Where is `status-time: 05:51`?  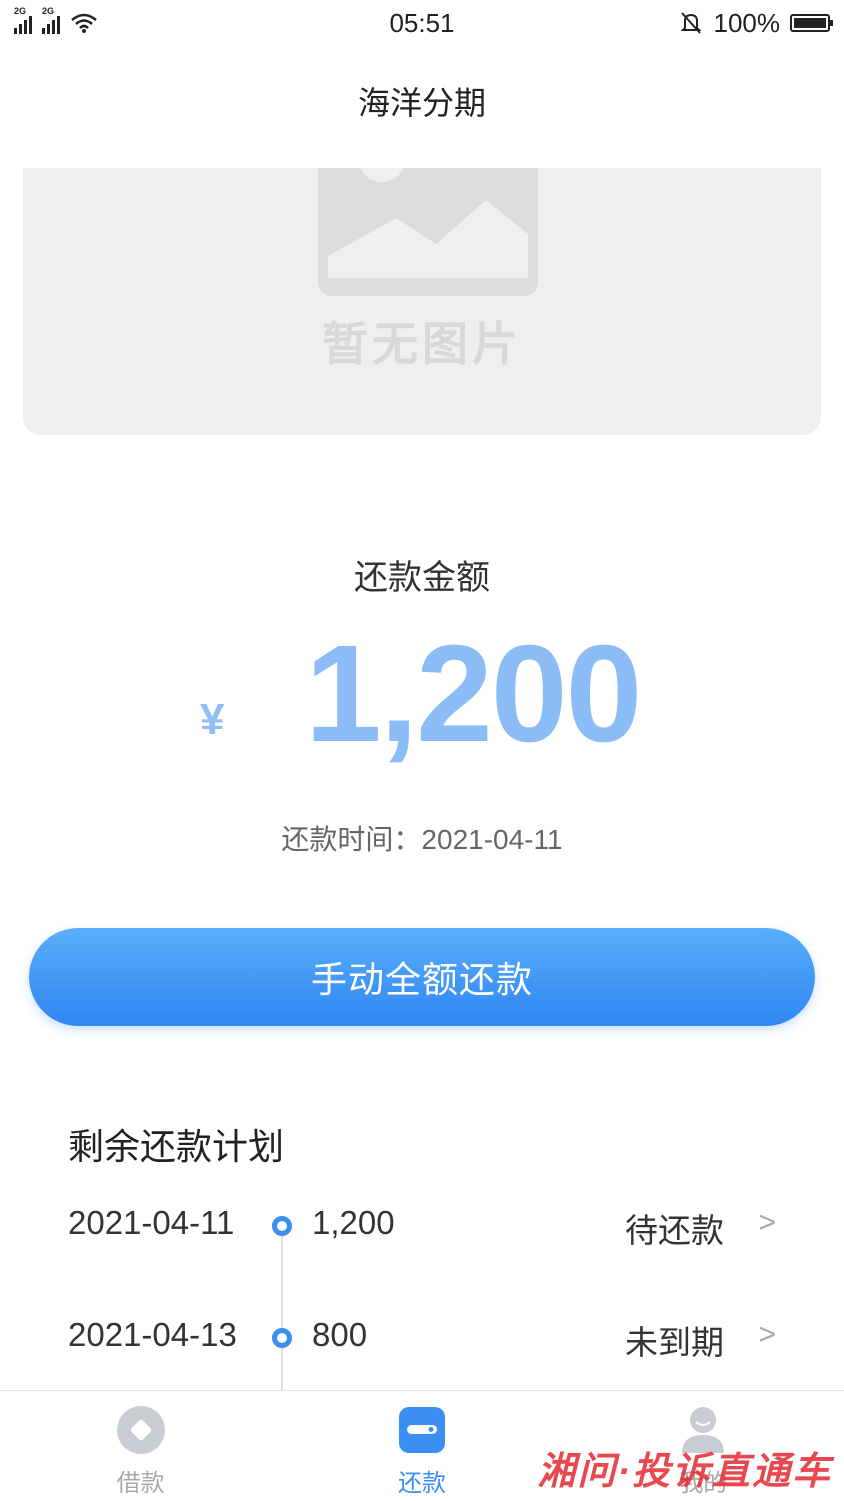 status-time: 05:51 is located at coordinates (422, 22).